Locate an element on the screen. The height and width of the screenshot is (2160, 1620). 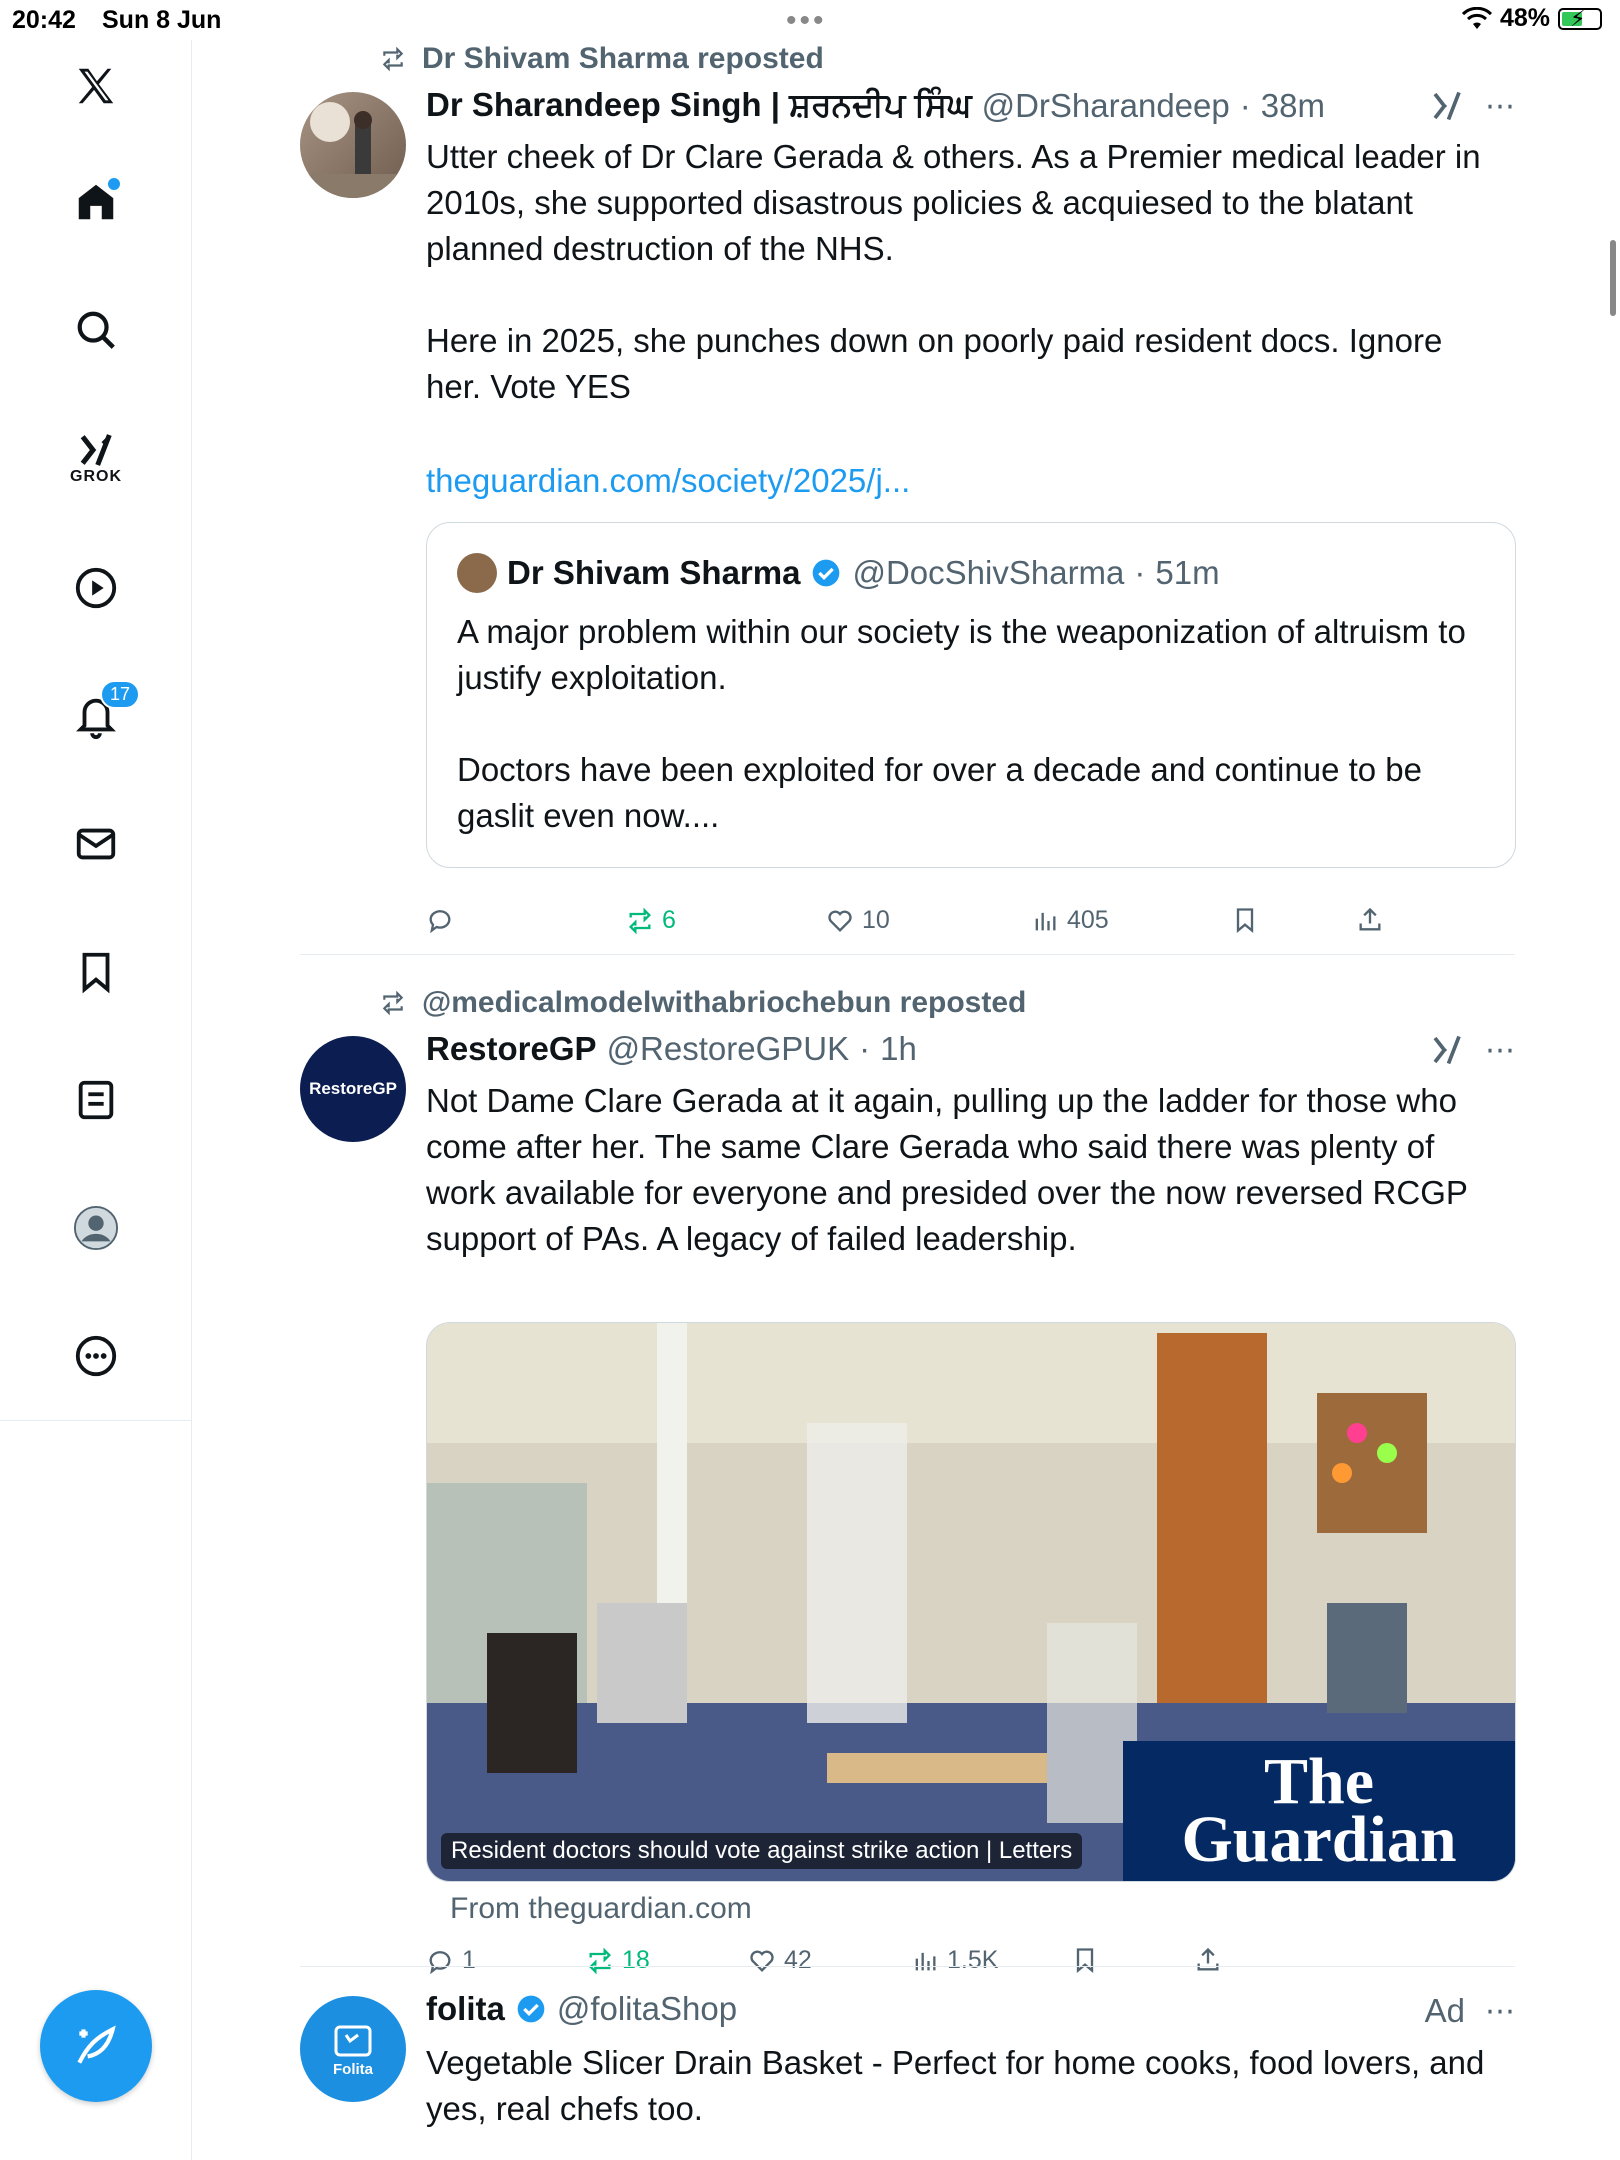
author-handle: @DrSharandeep is located at coordinates (1106, 106).